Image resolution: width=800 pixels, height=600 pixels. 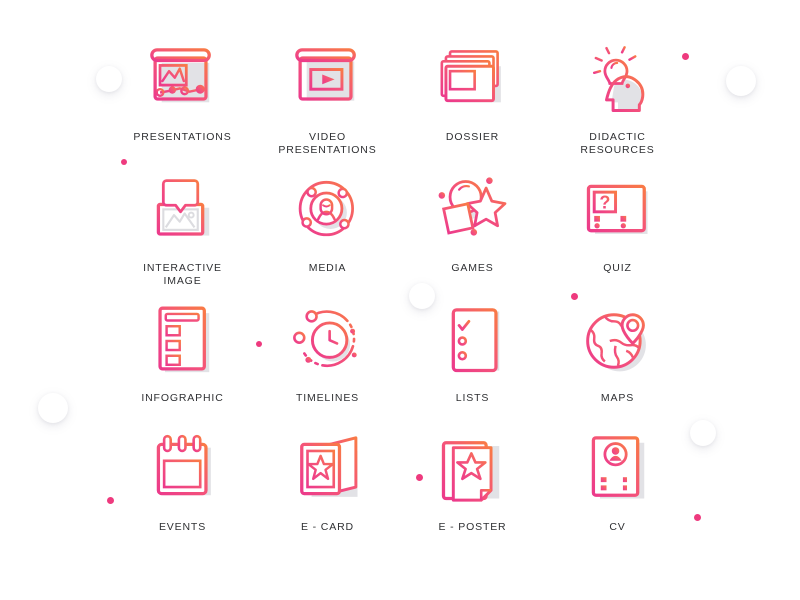 What do you see at coordinates (473, 211) in the screenshot?
I see `shapes-star-icon` at bounding box center [473, 211].